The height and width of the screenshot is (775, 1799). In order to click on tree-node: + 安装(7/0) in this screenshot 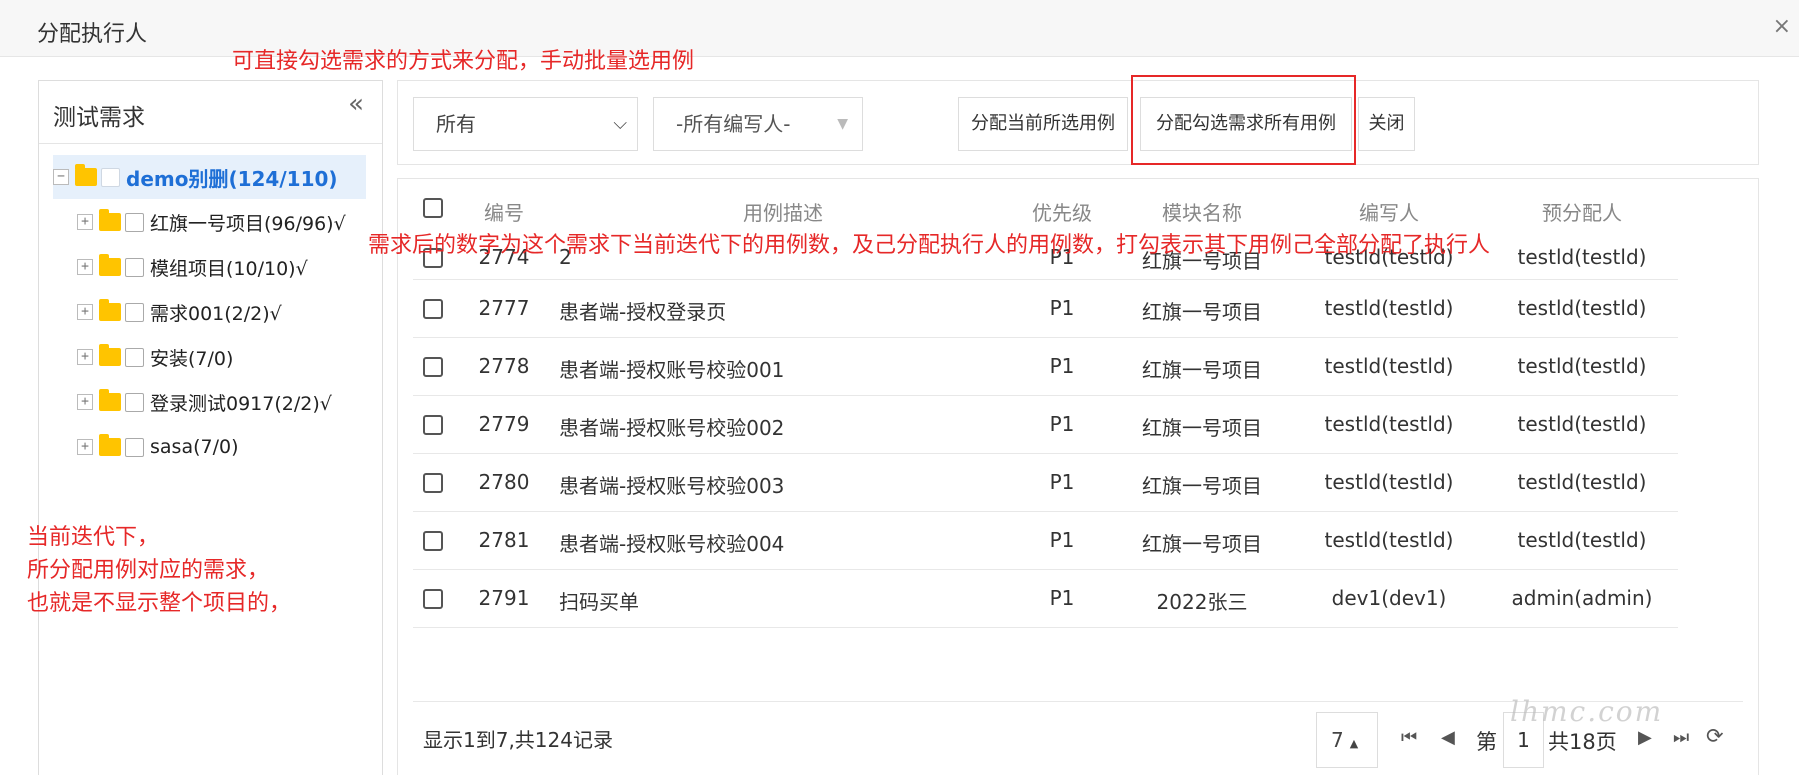, I will do `click(155, 357)`.